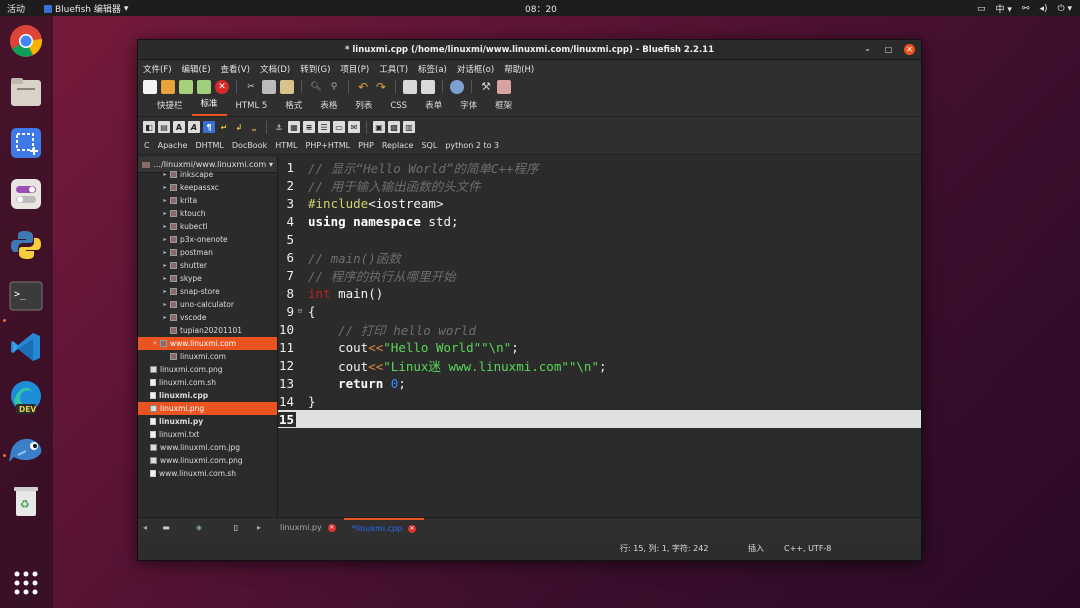  I want to click on file-tree-item: linuxmi.py, so click(207, 421).